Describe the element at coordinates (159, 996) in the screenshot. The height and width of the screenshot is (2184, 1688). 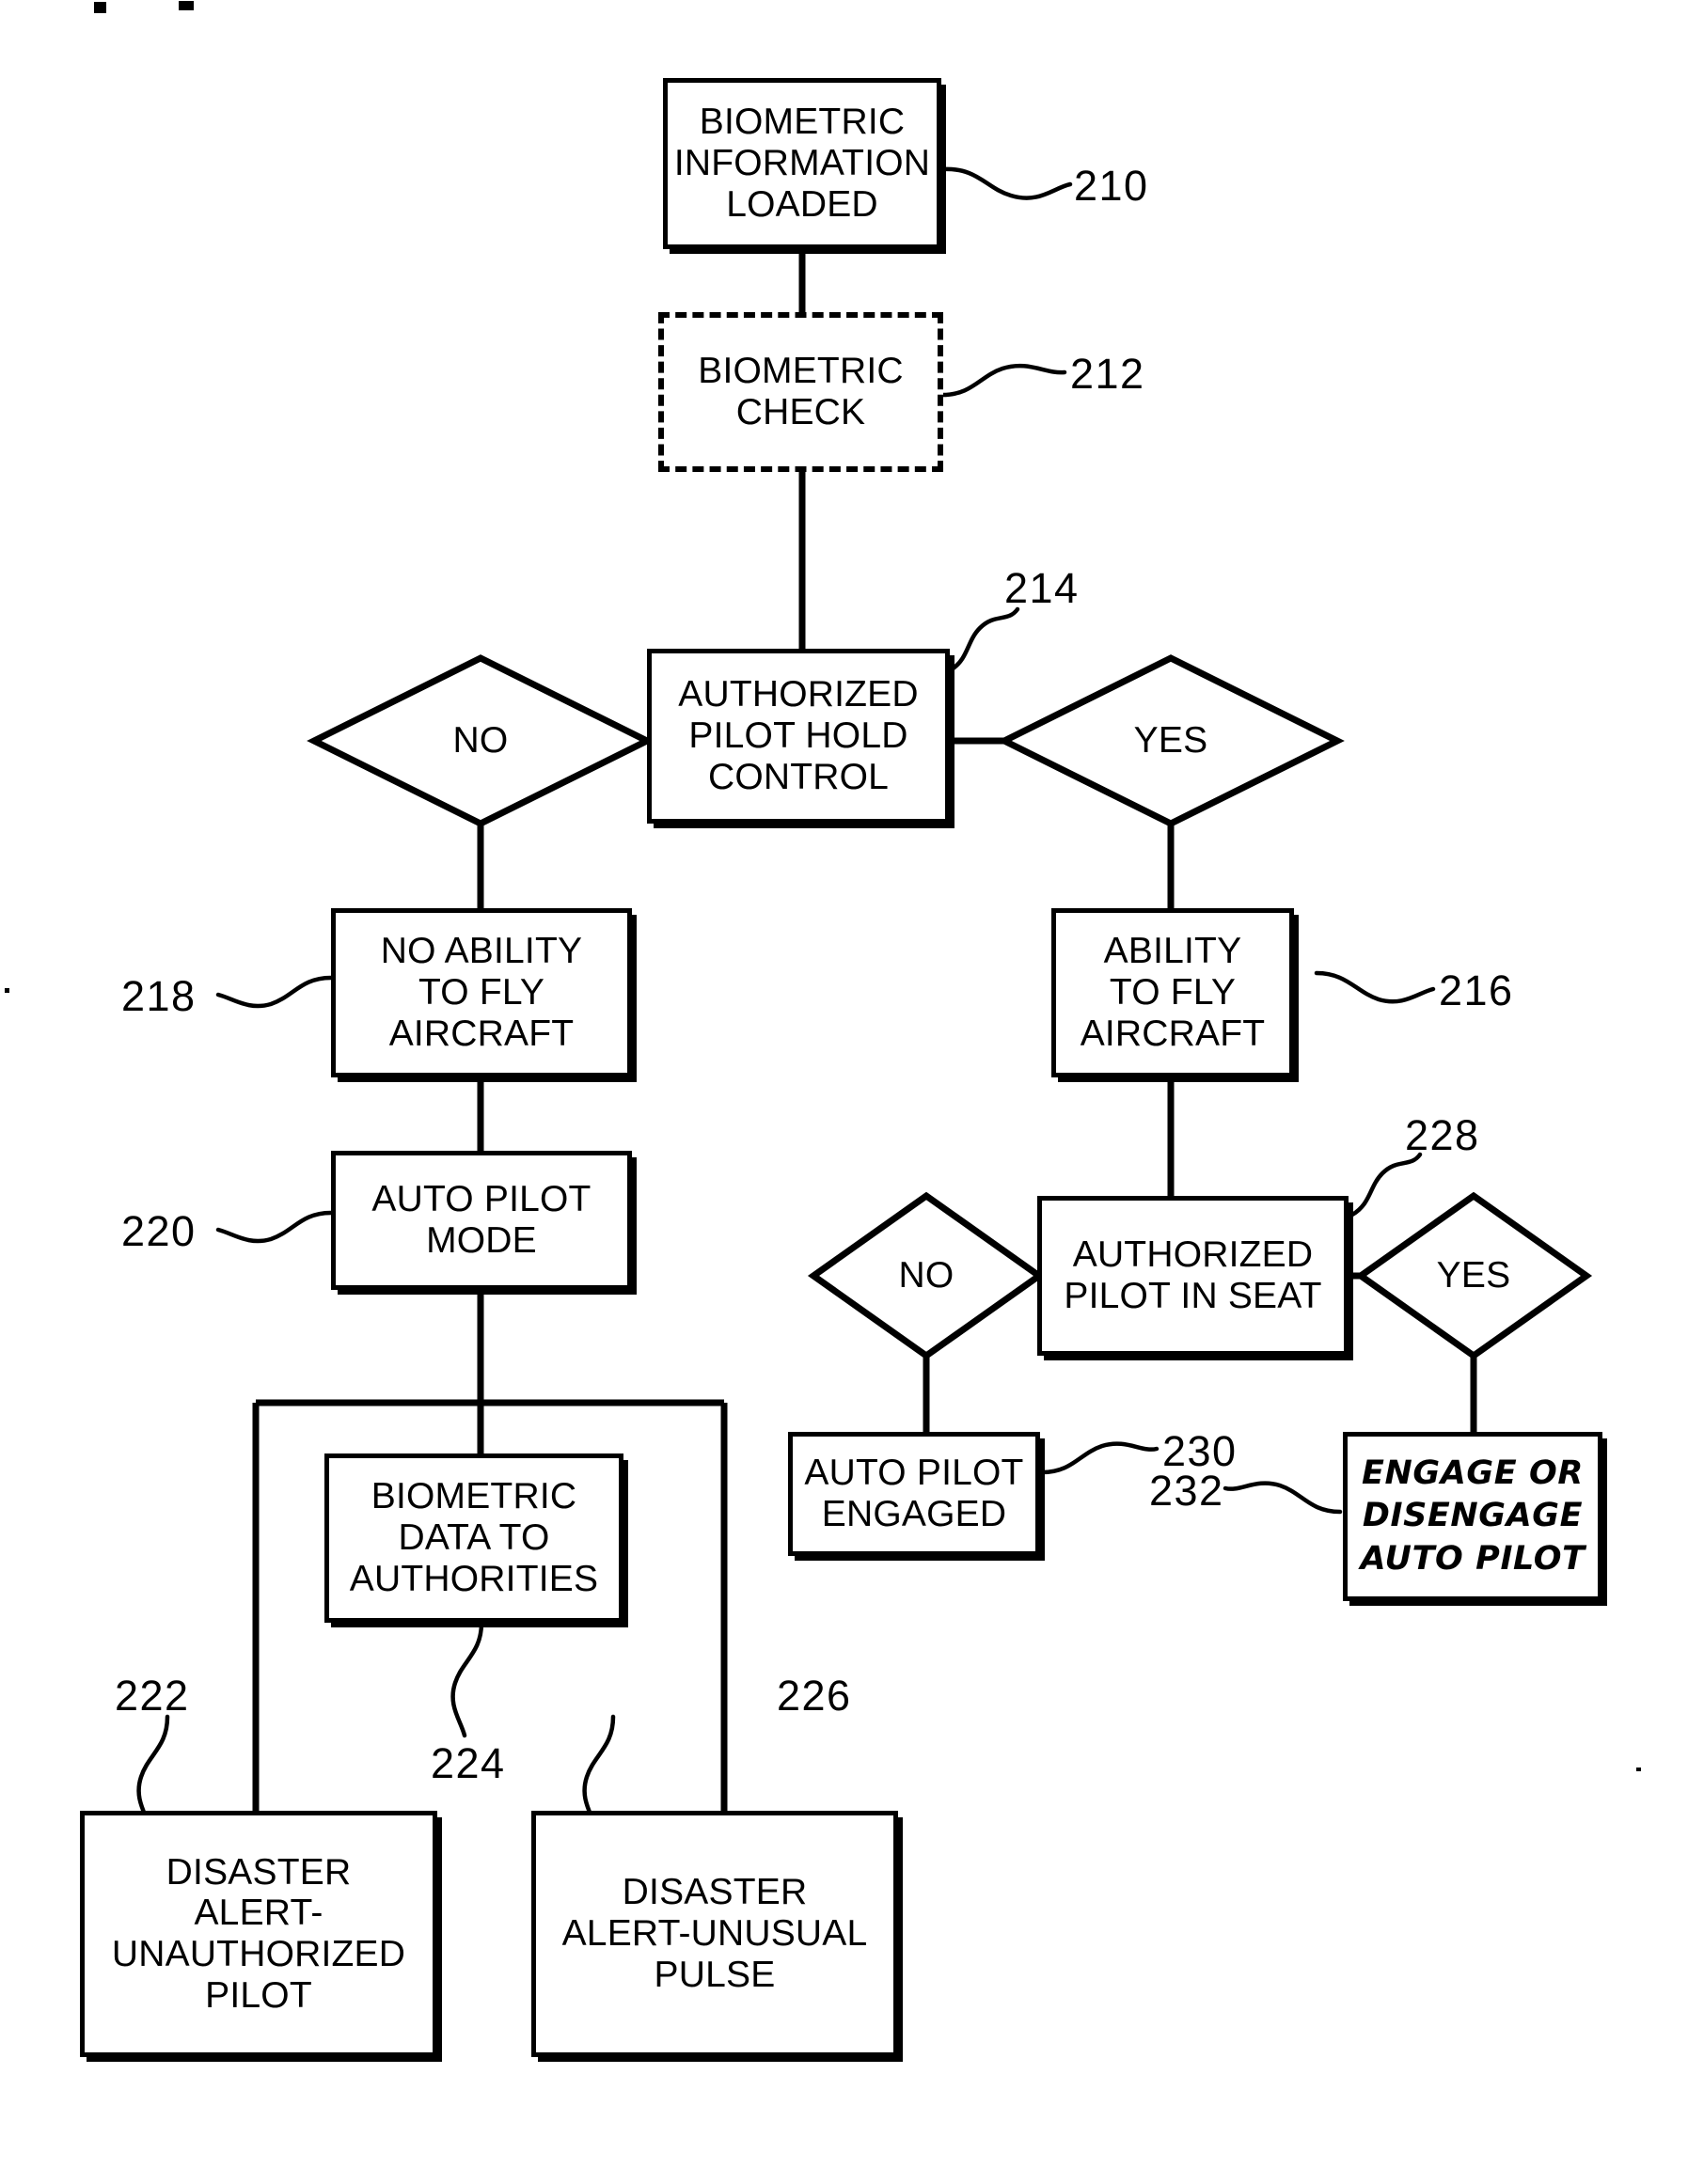
I see `reference-numeral-218: 218` at that location.